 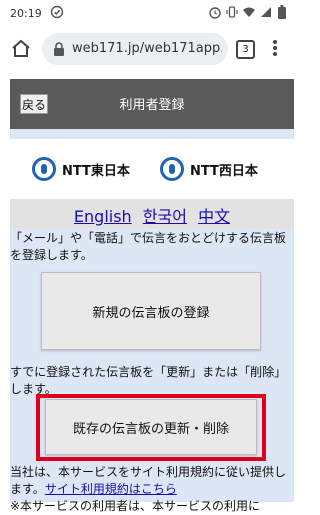 I want to click on ntt-east-label: NTT東日本, so click(x=96, y=171).